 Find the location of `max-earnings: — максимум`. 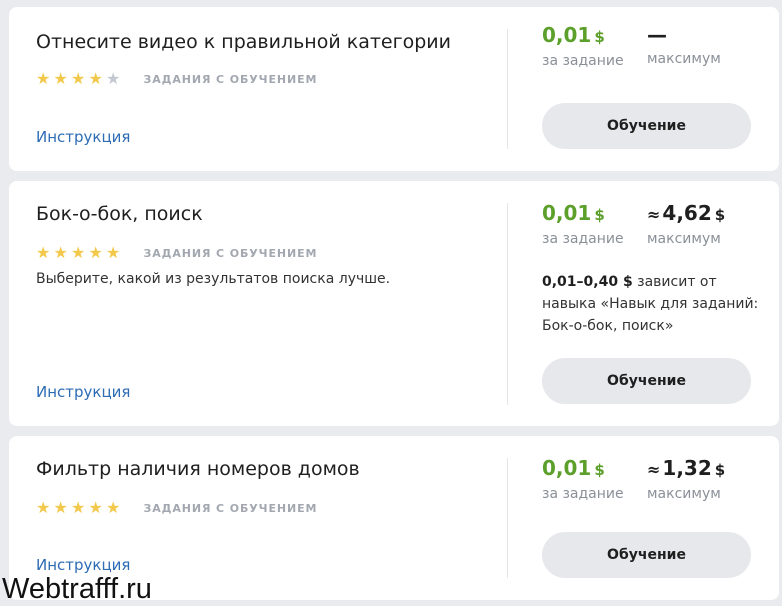

max-earnings: — максимум is located at coordinates (684, 45).